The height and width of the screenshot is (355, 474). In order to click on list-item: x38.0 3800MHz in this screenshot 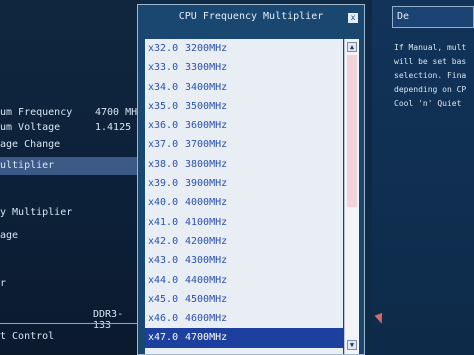, I will do `click(244, 164)`.